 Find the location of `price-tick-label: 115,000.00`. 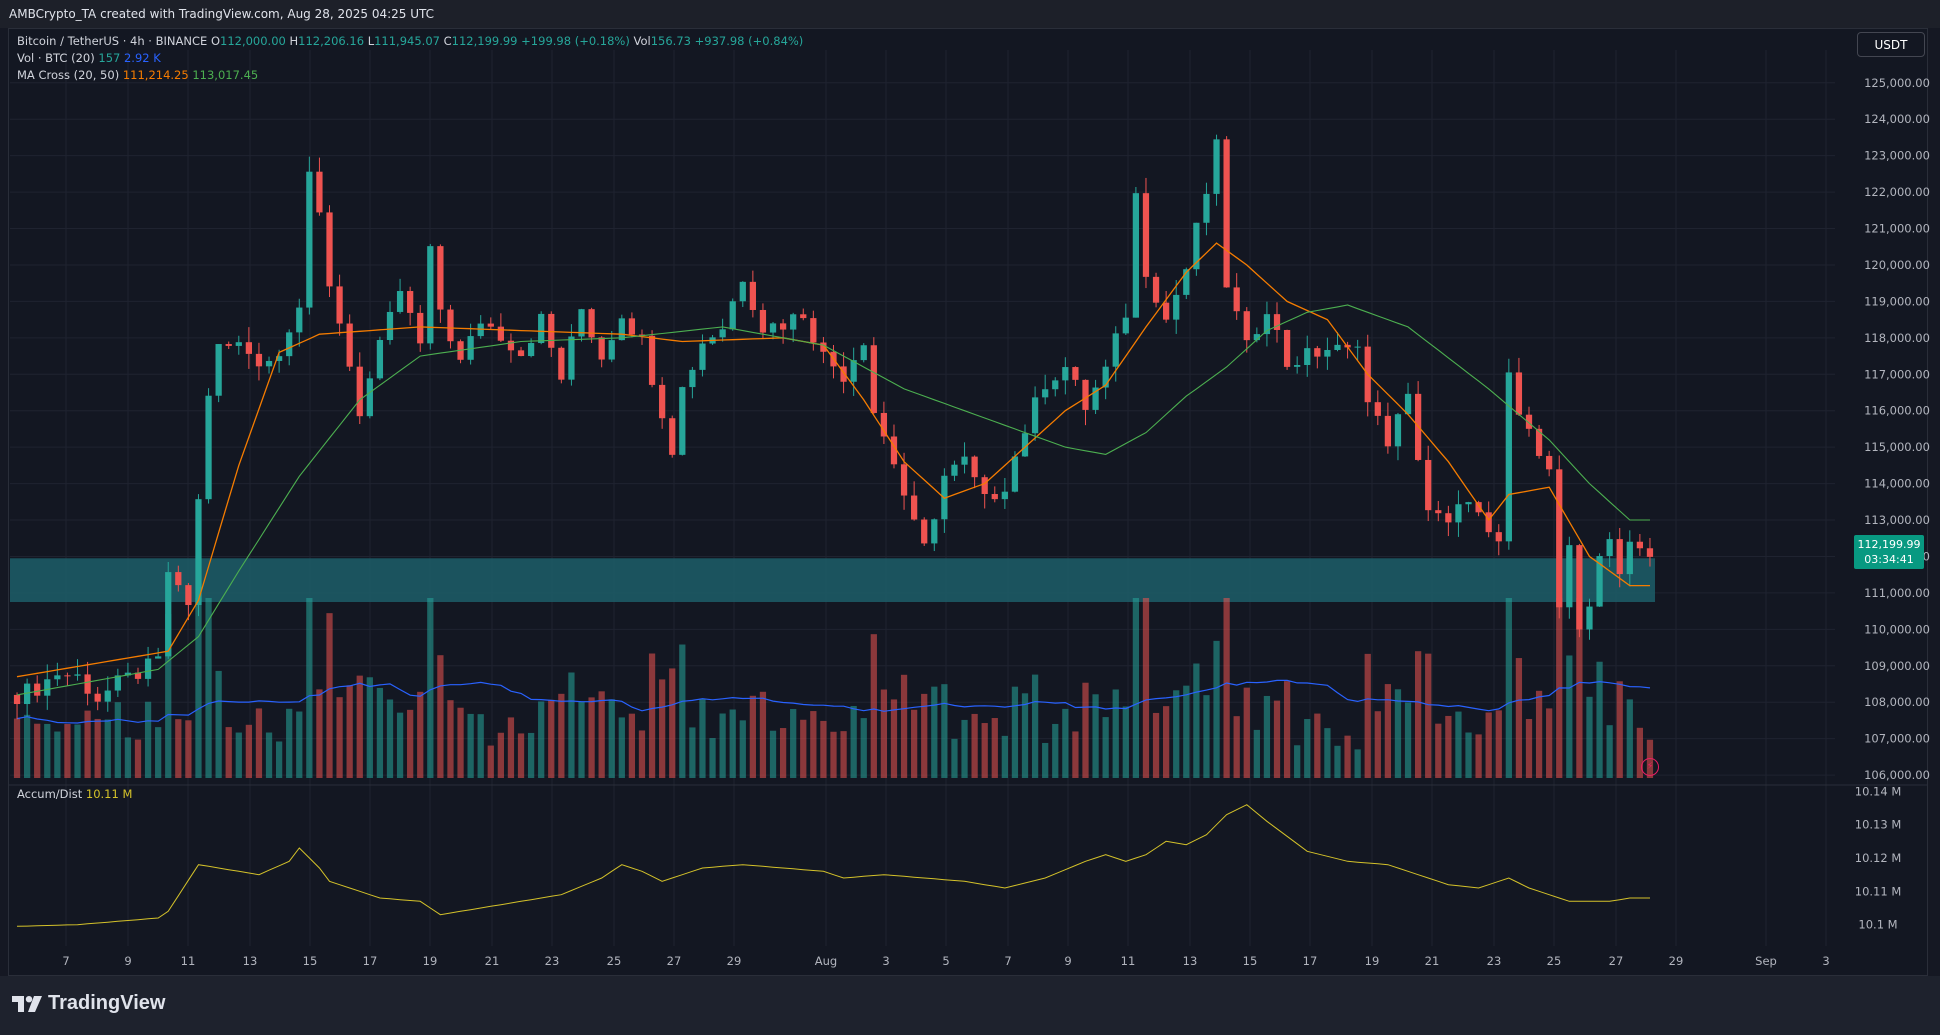

price-tick-label: 115,000.00 is located at coordinates (1897, 447).